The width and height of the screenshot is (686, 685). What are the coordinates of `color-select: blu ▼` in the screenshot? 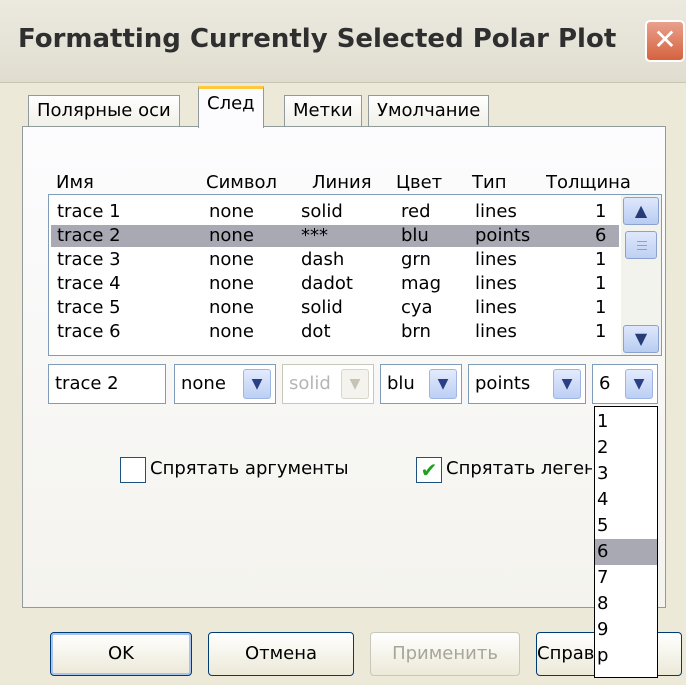 It's located at (421, 384).